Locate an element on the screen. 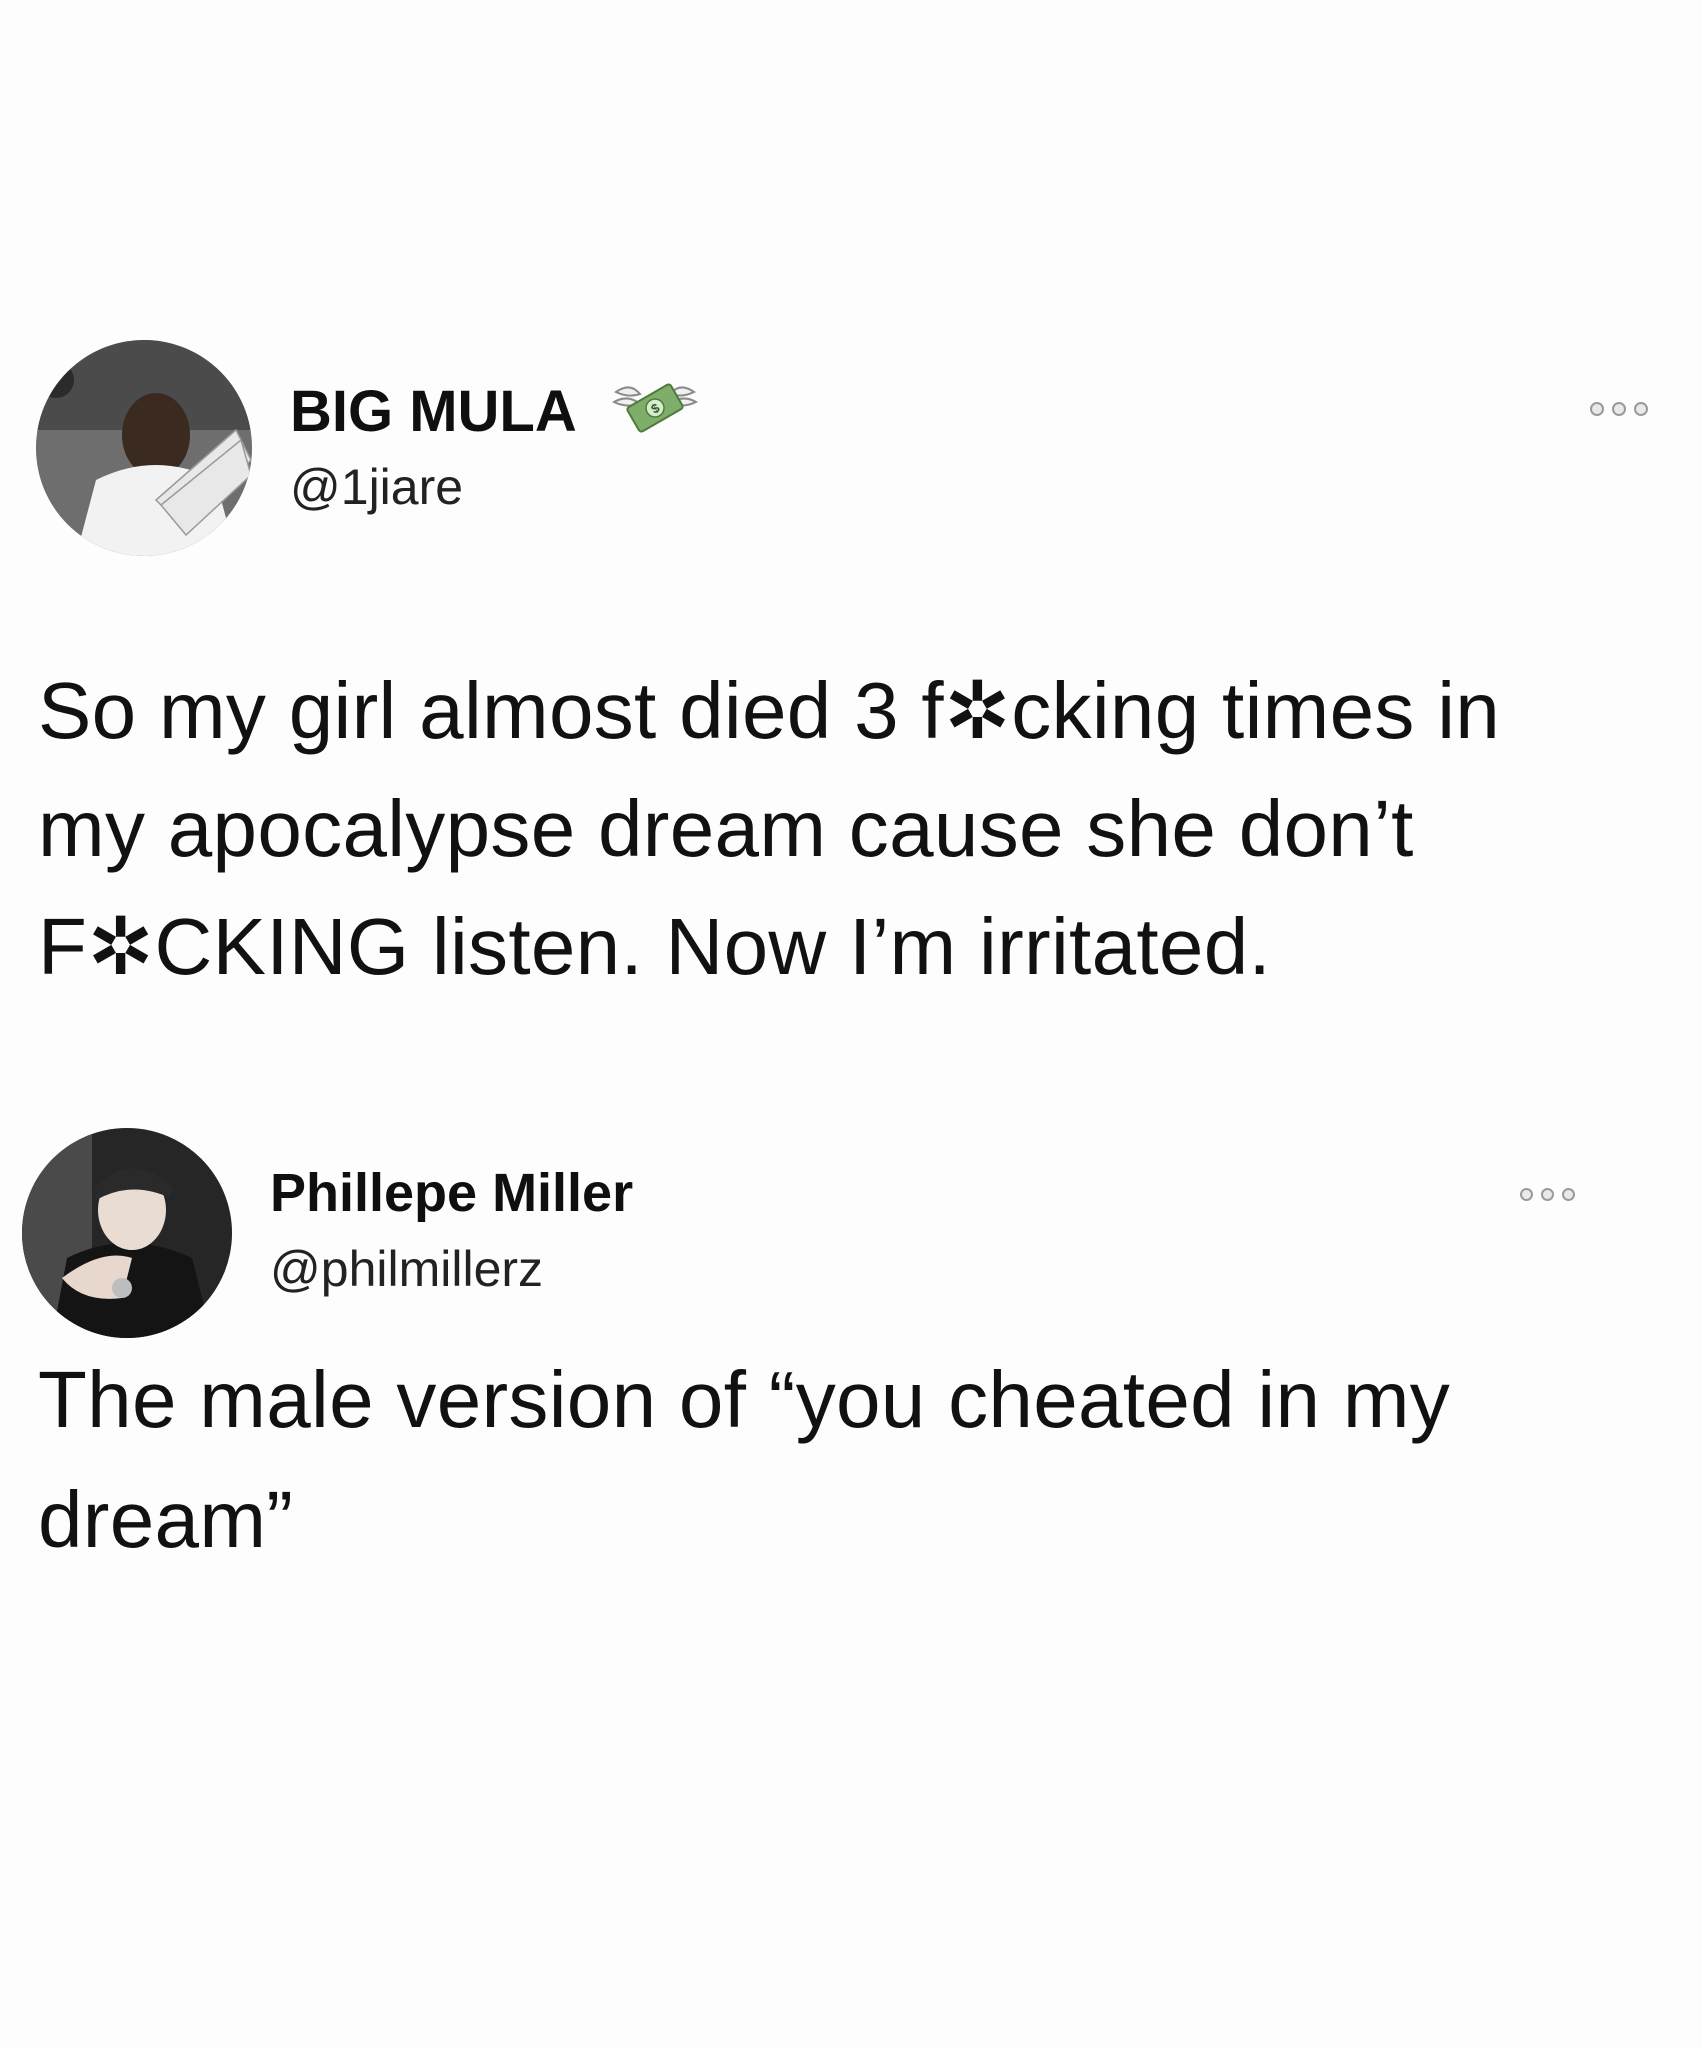  tweet-text-line: my apocalypse dream cause she don’t is located at coordinates (726, 828).